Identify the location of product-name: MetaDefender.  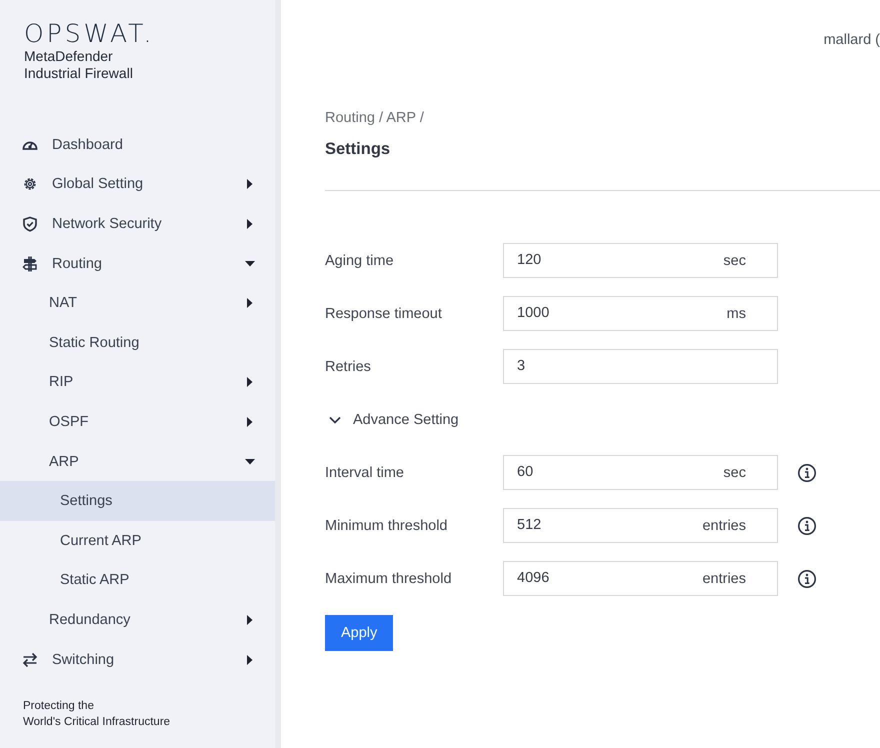
(68, 56).